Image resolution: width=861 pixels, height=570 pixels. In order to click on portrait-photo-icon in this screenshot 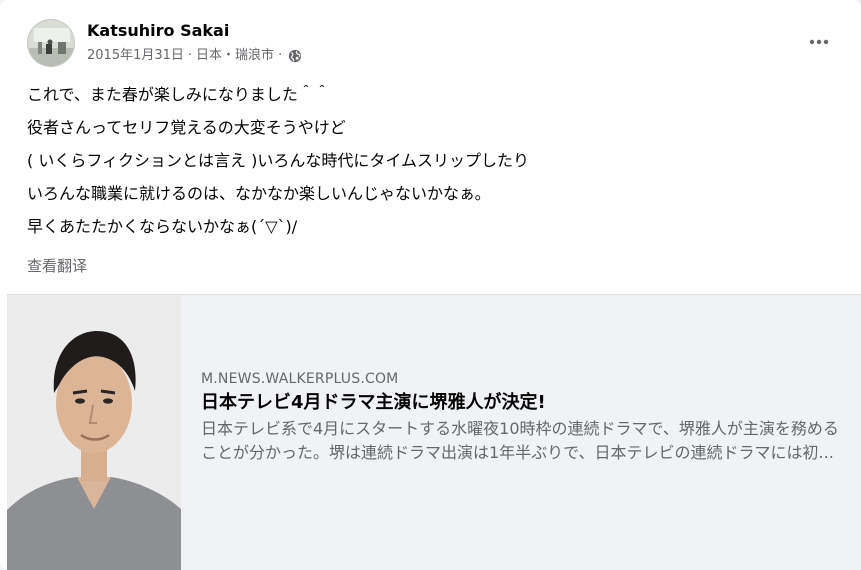, I will do `click(94, 432)`.